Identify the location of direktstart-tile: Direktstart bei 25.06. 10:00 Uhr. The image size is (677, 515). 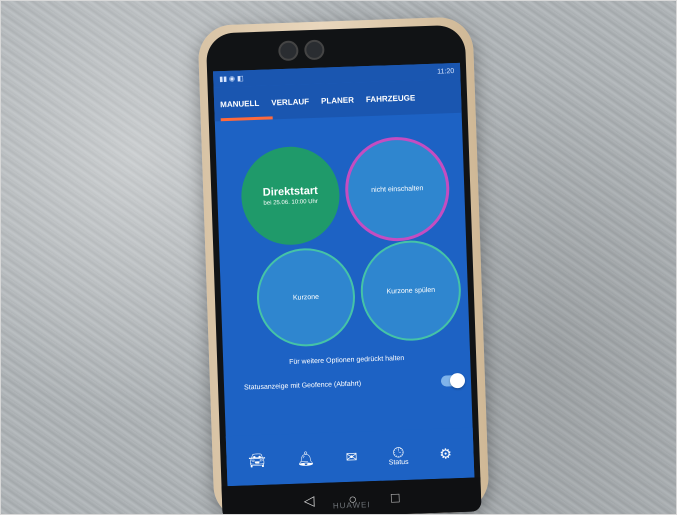
(290, 196).